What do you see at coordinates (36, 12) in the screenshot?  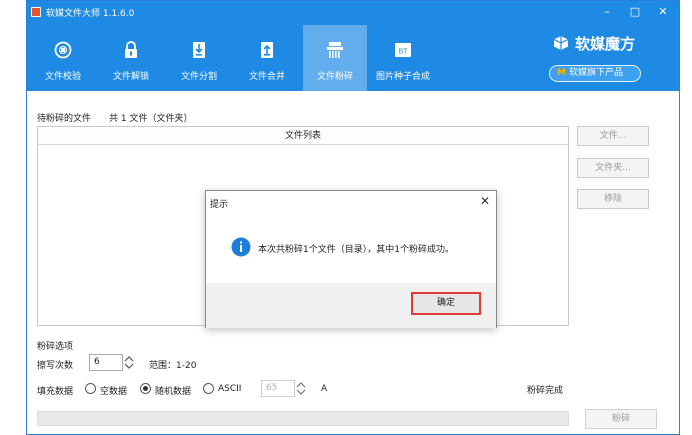 I see `app-icon` at bounding box center [36, 12].